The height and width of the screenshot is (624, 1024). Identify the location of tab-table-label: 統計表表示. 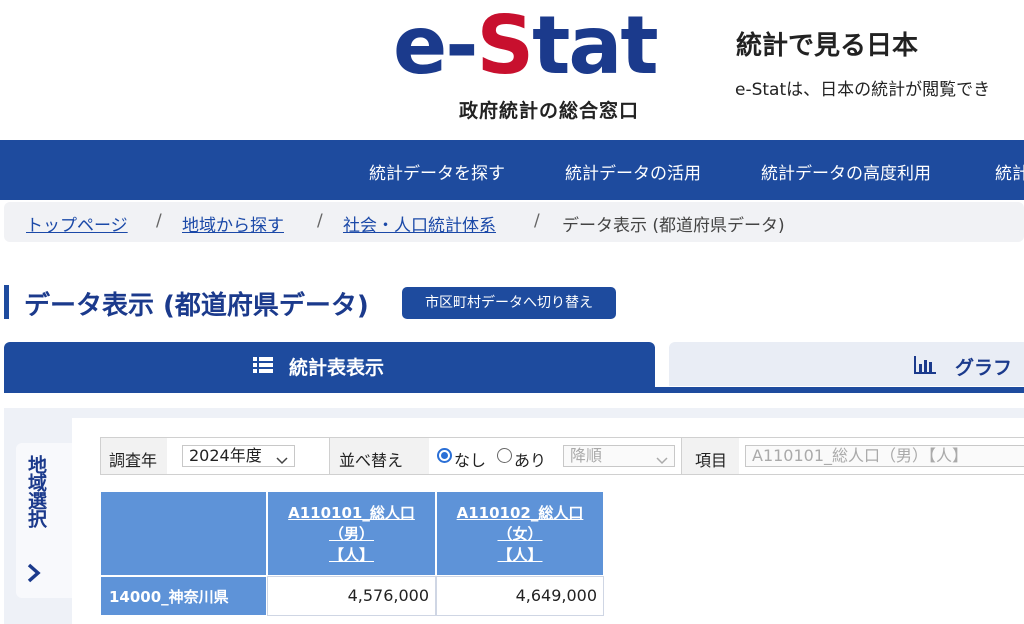
(337, 368).